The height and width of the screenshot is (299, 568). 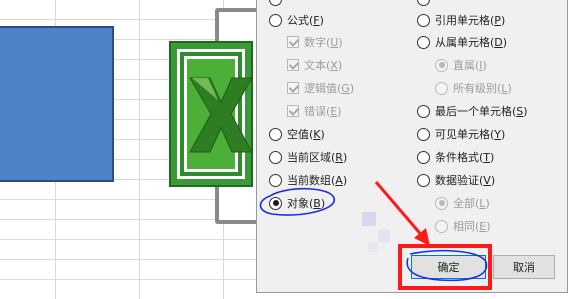 I want to click on option-label: 所有级别, so click(x=475, y=88).